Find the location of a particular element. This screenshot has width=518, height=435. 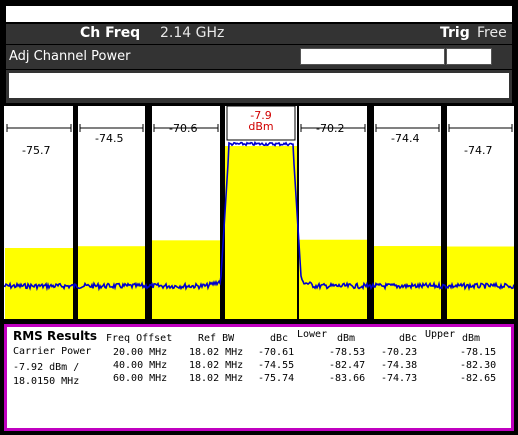

header-bar: Ch Freq 2.14 GHz Trig Free is located at coordinates (259, 34).